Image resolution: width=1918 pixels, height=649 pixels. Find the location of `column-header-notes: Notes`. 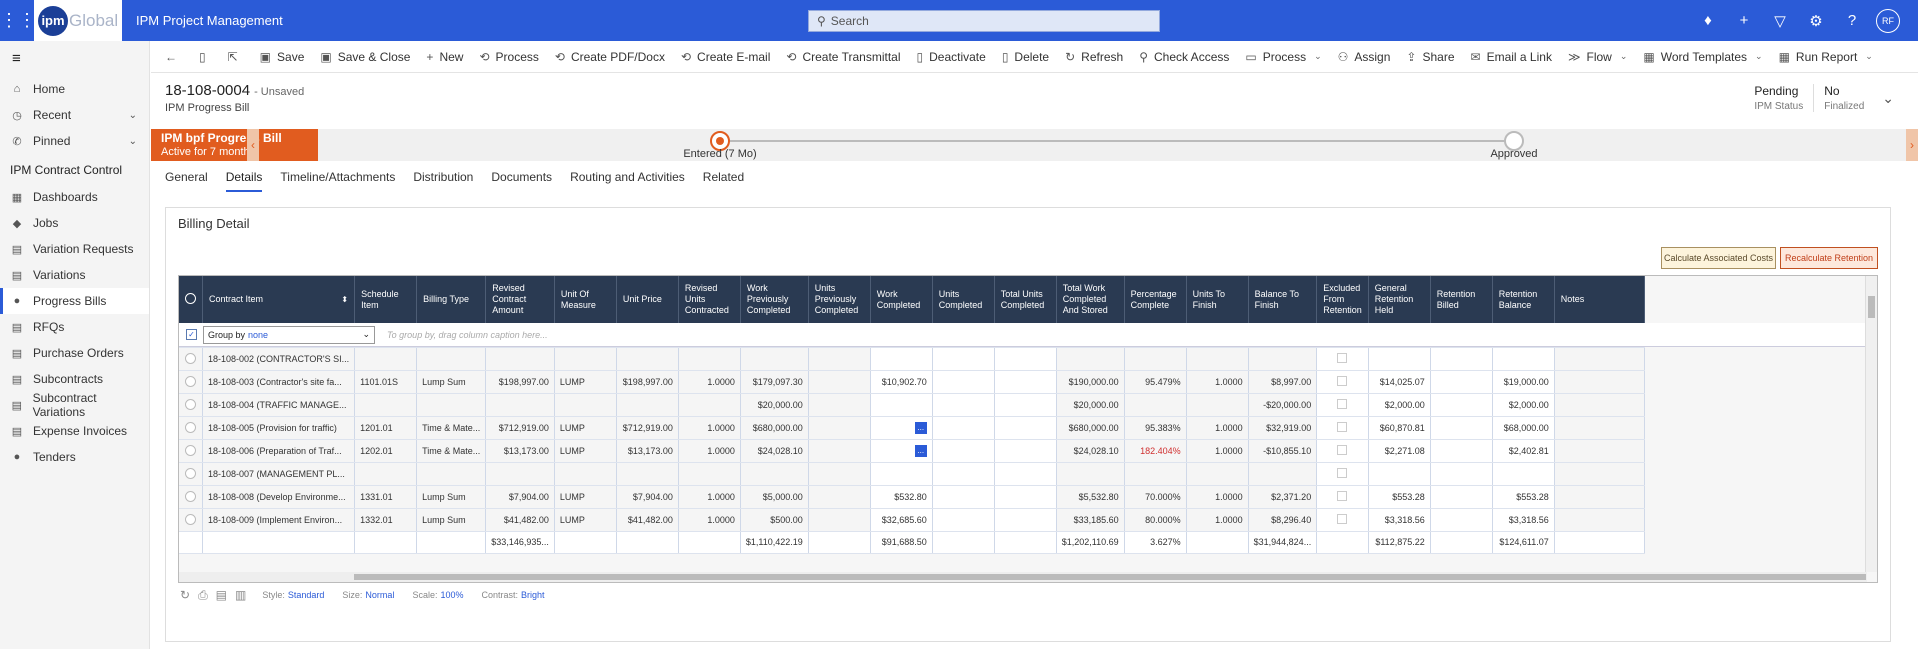

column-header-notes: Notes is located at coordinates (1599, 299).